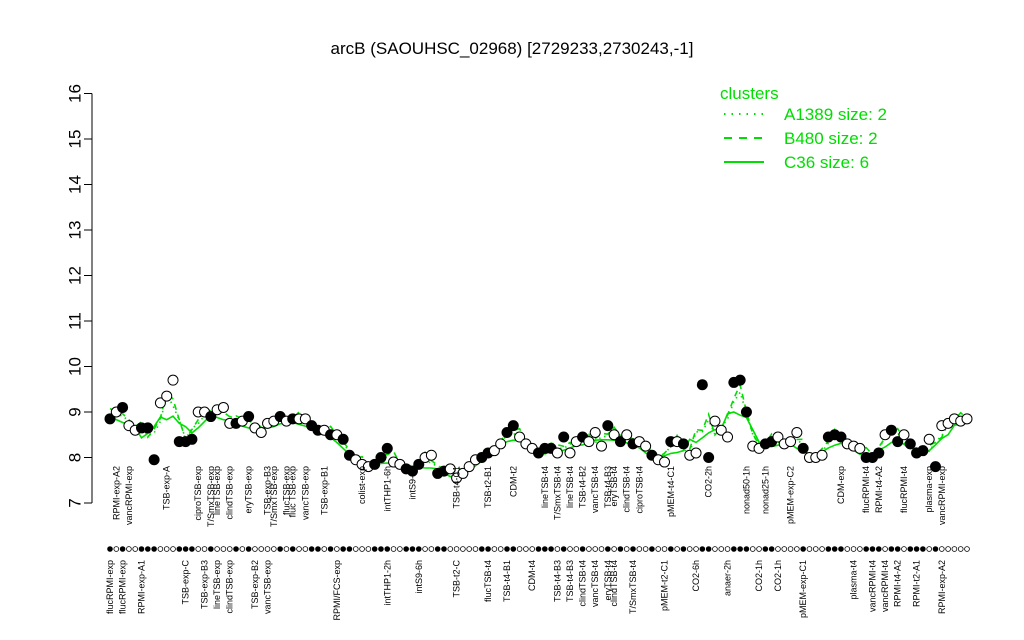 The height and width of the screenshot is (640, 1024). Describe the element at coordinates (545, 487) in the screenshot. I see `top-sample-label: lineTSB-t4` at that location.